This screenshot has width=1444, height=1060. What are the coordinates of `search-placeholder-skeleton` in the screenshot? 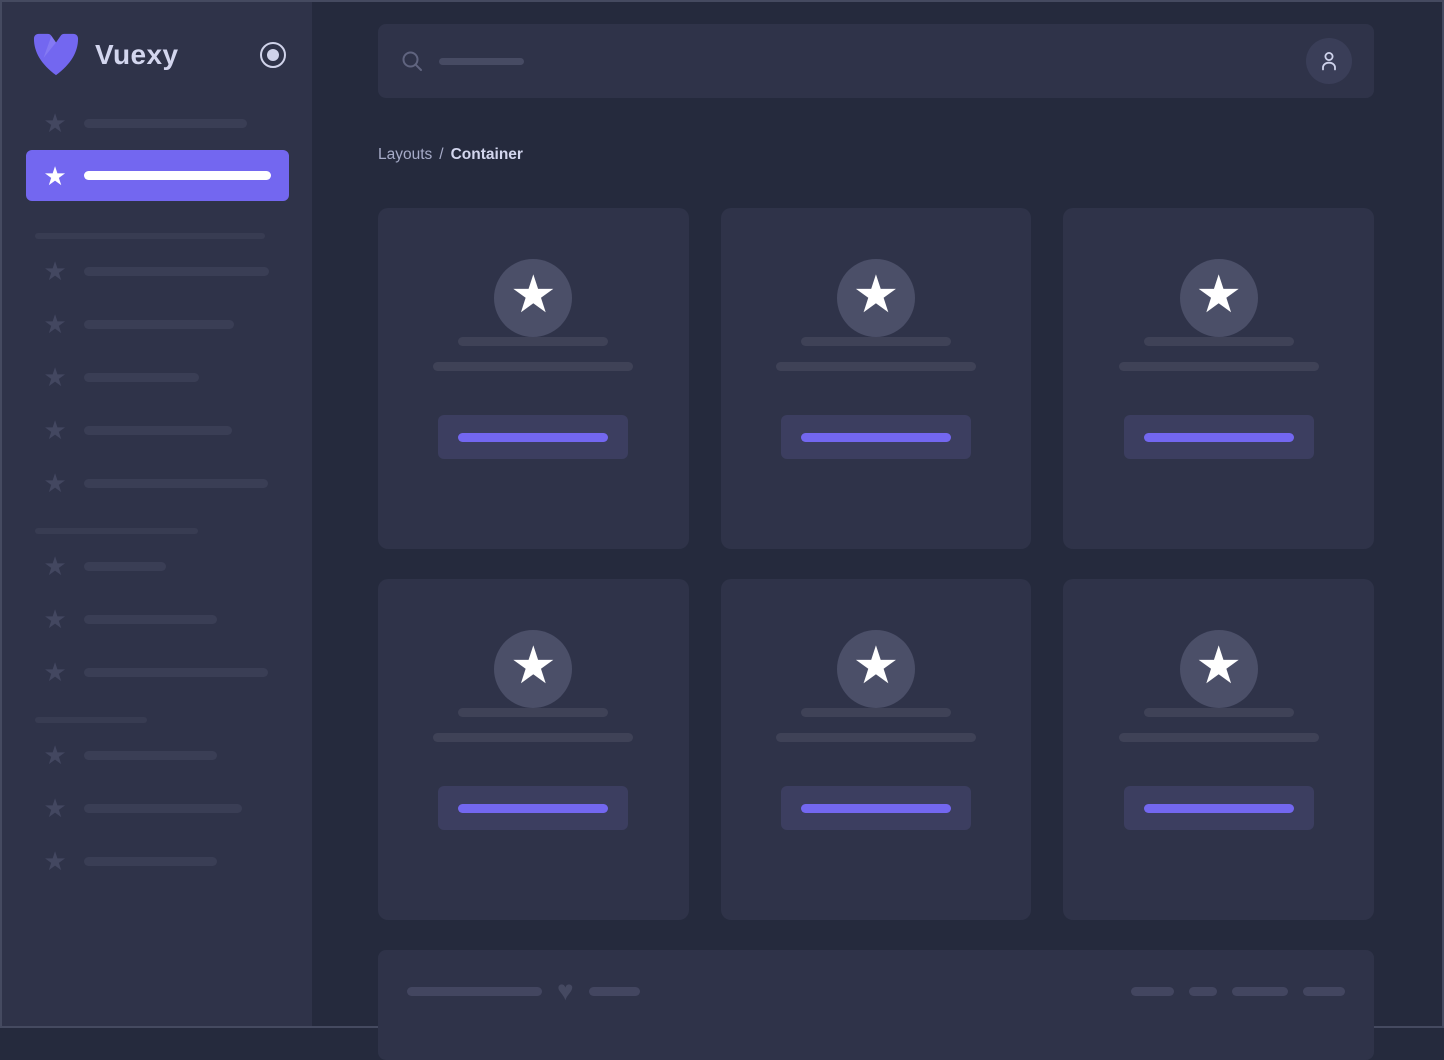 It's located at (481, 61).